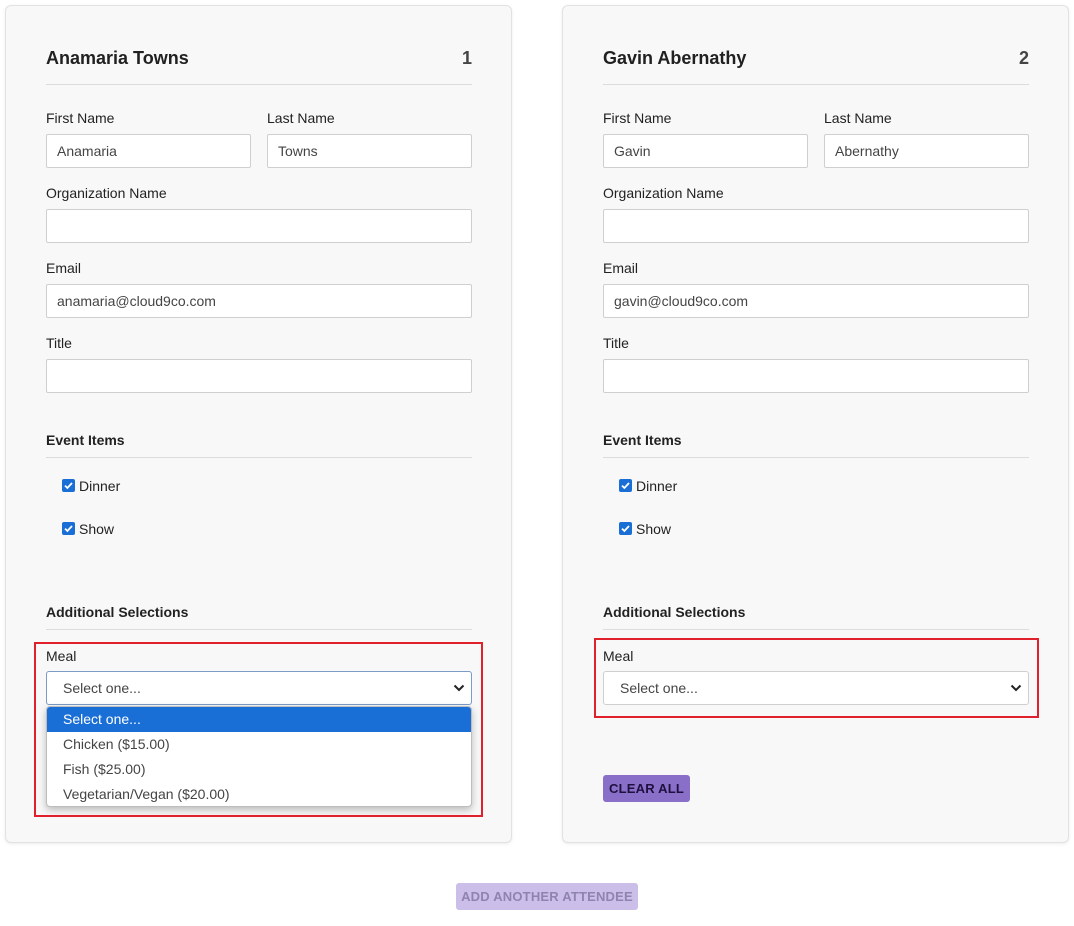 The height and width of the screenshot is (926, 1074). What do you see at coordinates (675, 58) in the screenshot?
I see `attendee-name: Gavin Abernathy` at bounding box center [675, 58].